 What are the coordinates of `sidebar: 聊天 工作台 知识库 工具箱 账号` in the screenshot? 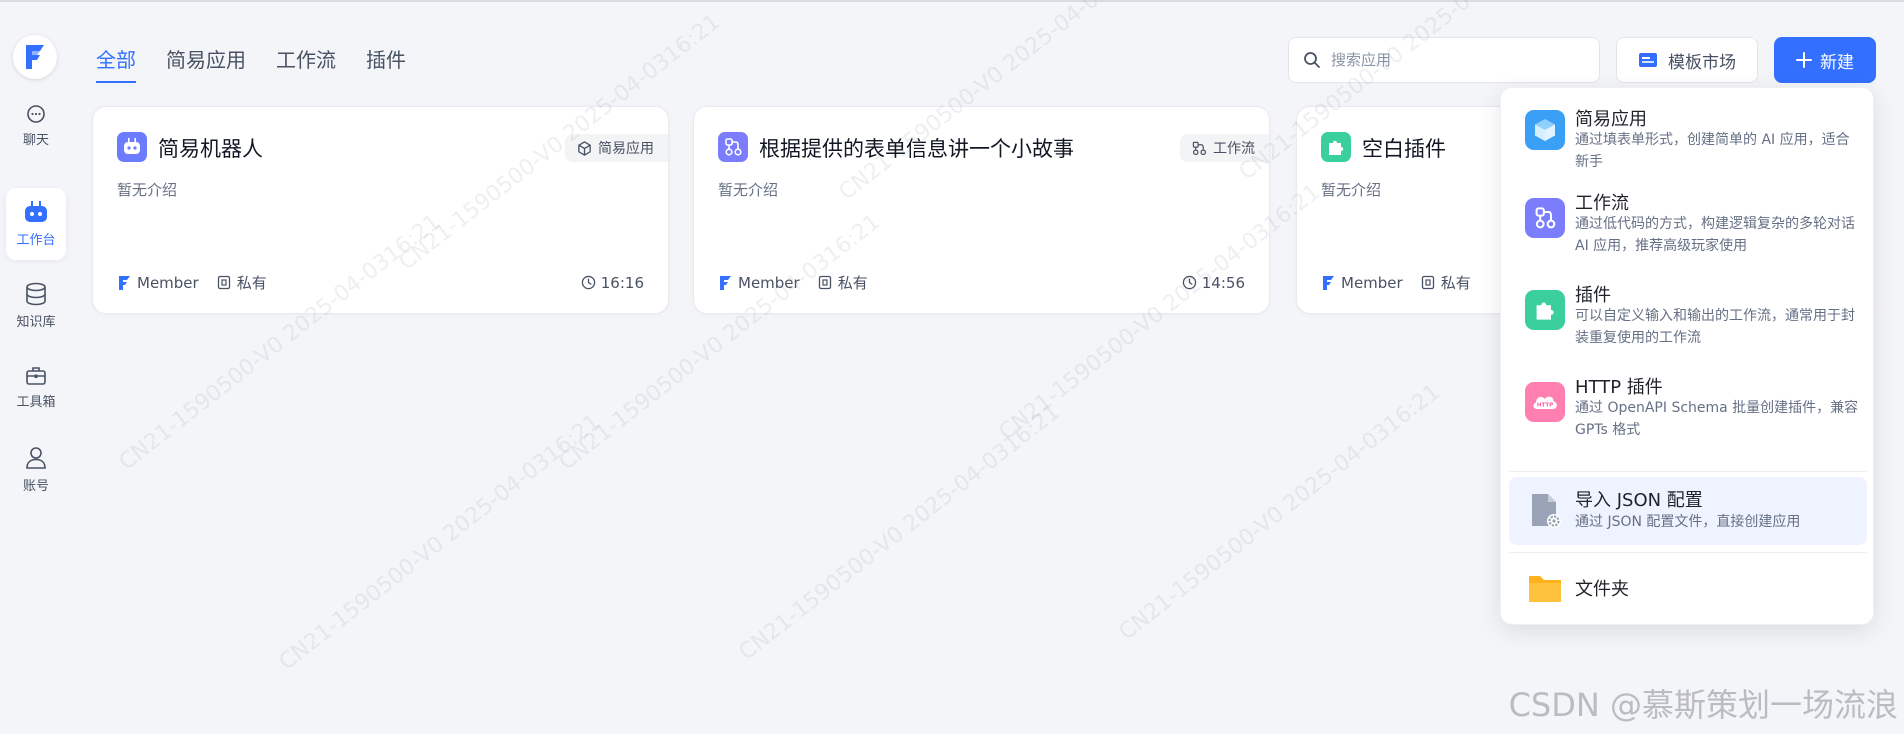 It's located at (36, 368).